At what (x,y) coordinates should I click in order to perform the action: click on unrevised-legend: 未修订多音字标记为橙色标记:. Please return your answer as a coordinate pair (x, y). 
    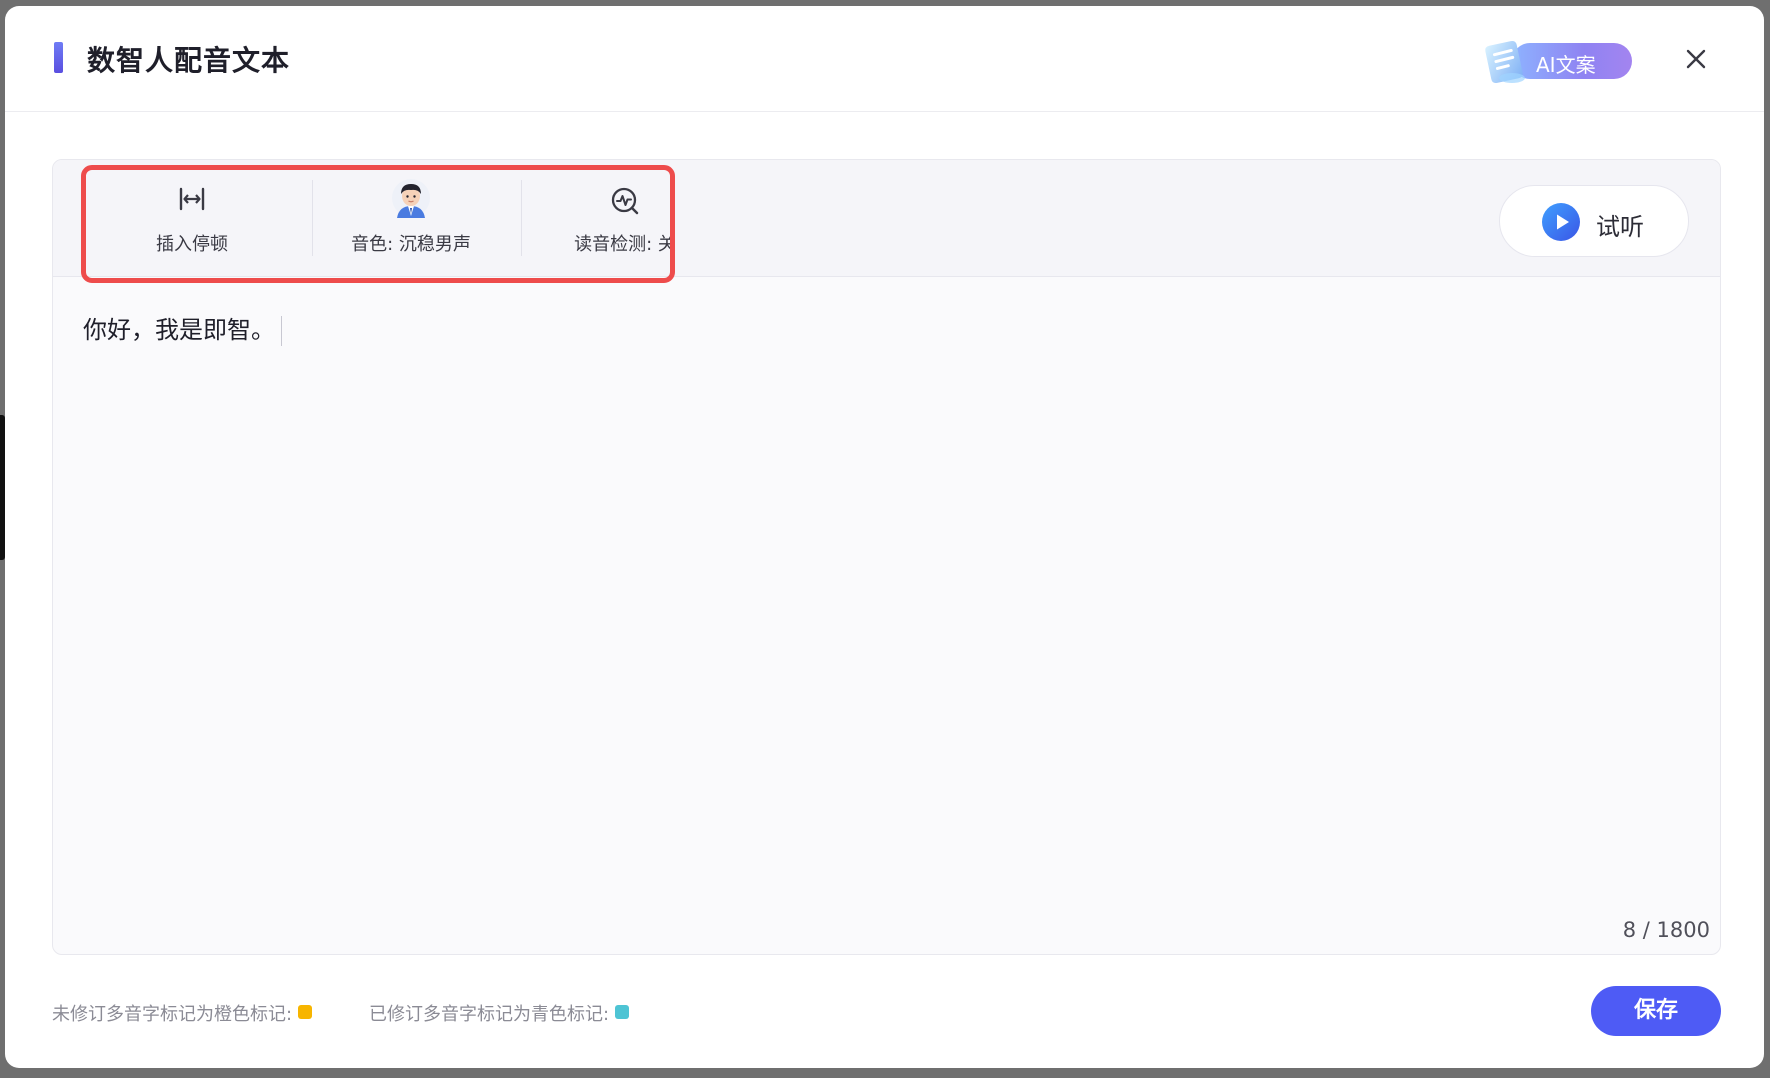
    Looking at the image, I should click on (182, 1013).